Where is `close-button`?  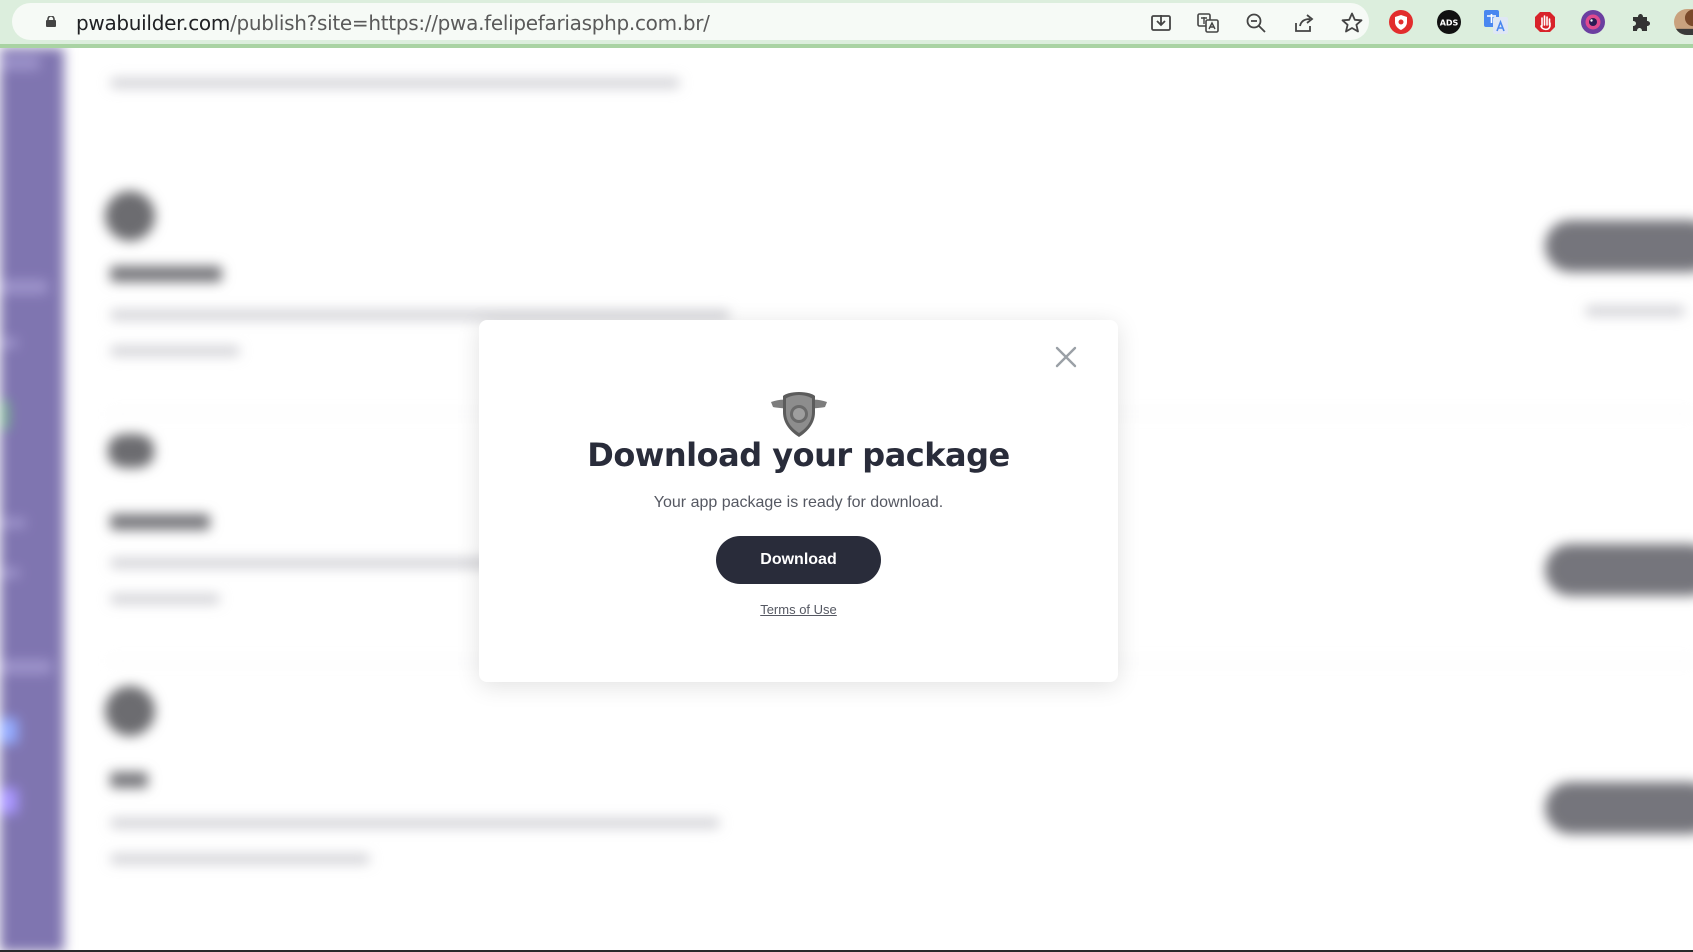
close-button is located at coordinates (1066, 357).